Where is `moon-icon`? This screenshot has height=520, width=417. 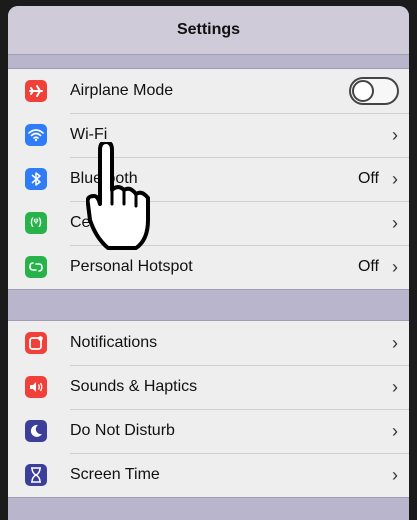 moon-icon is located at coordinates (36, 431).